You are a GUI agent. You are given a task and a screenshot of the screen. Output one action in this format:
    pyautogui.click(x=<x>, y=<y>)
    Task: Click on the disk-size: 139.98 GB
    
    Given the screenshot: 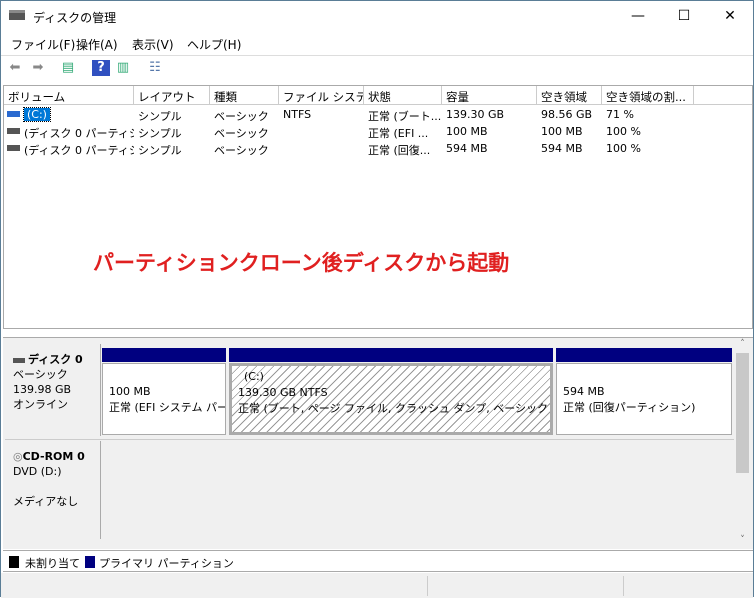 What is the action you would take?
    pyautogui.click(x=42, y=389)
    